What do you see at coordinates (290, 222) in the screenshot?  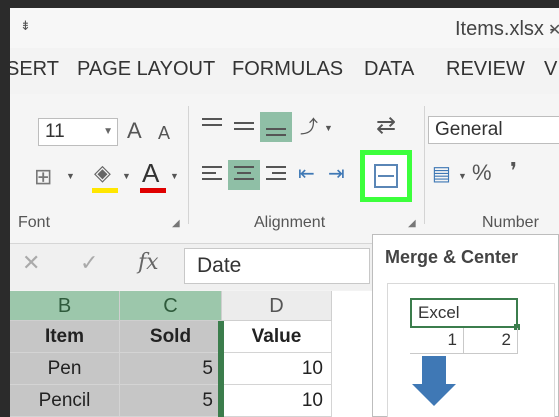 I see `alignment-group-label: Alignment` at bounding box center [290, 222].